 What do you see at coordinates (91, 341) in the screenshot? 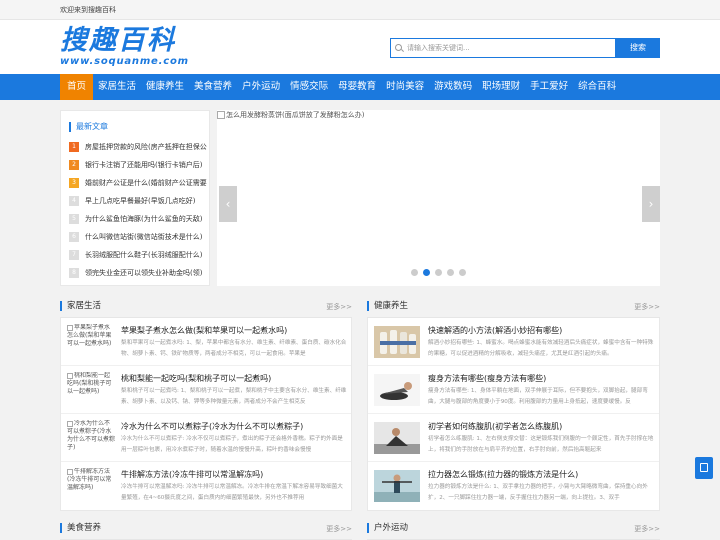
I see `article-thumbnail: 苹果梨子煮水怎么做(梨和苹果可以一起煮水吗)` at bounding box center [91, 341].